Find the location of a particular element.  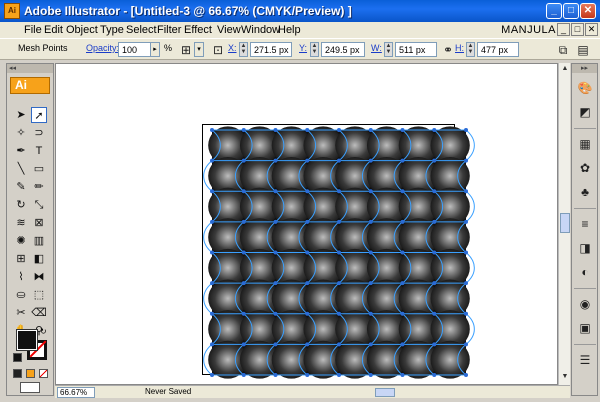

layers-panel-icon: ☰ is located at coordinates (585, 360).